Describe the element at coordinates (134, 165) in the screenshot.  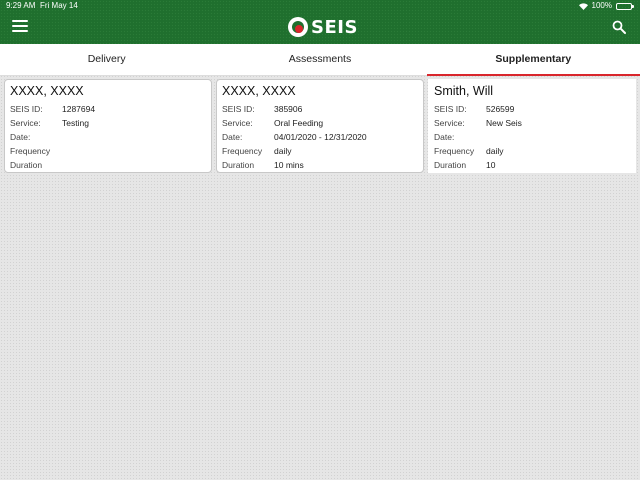
I see `duration-value` at that location.